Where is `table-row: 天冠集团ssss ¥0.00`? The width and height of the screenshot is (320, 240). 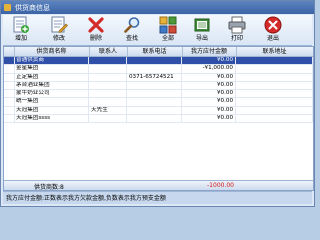
table-row: 天冠集团ssss ¥0.00 is located at coordinates (158, 119).